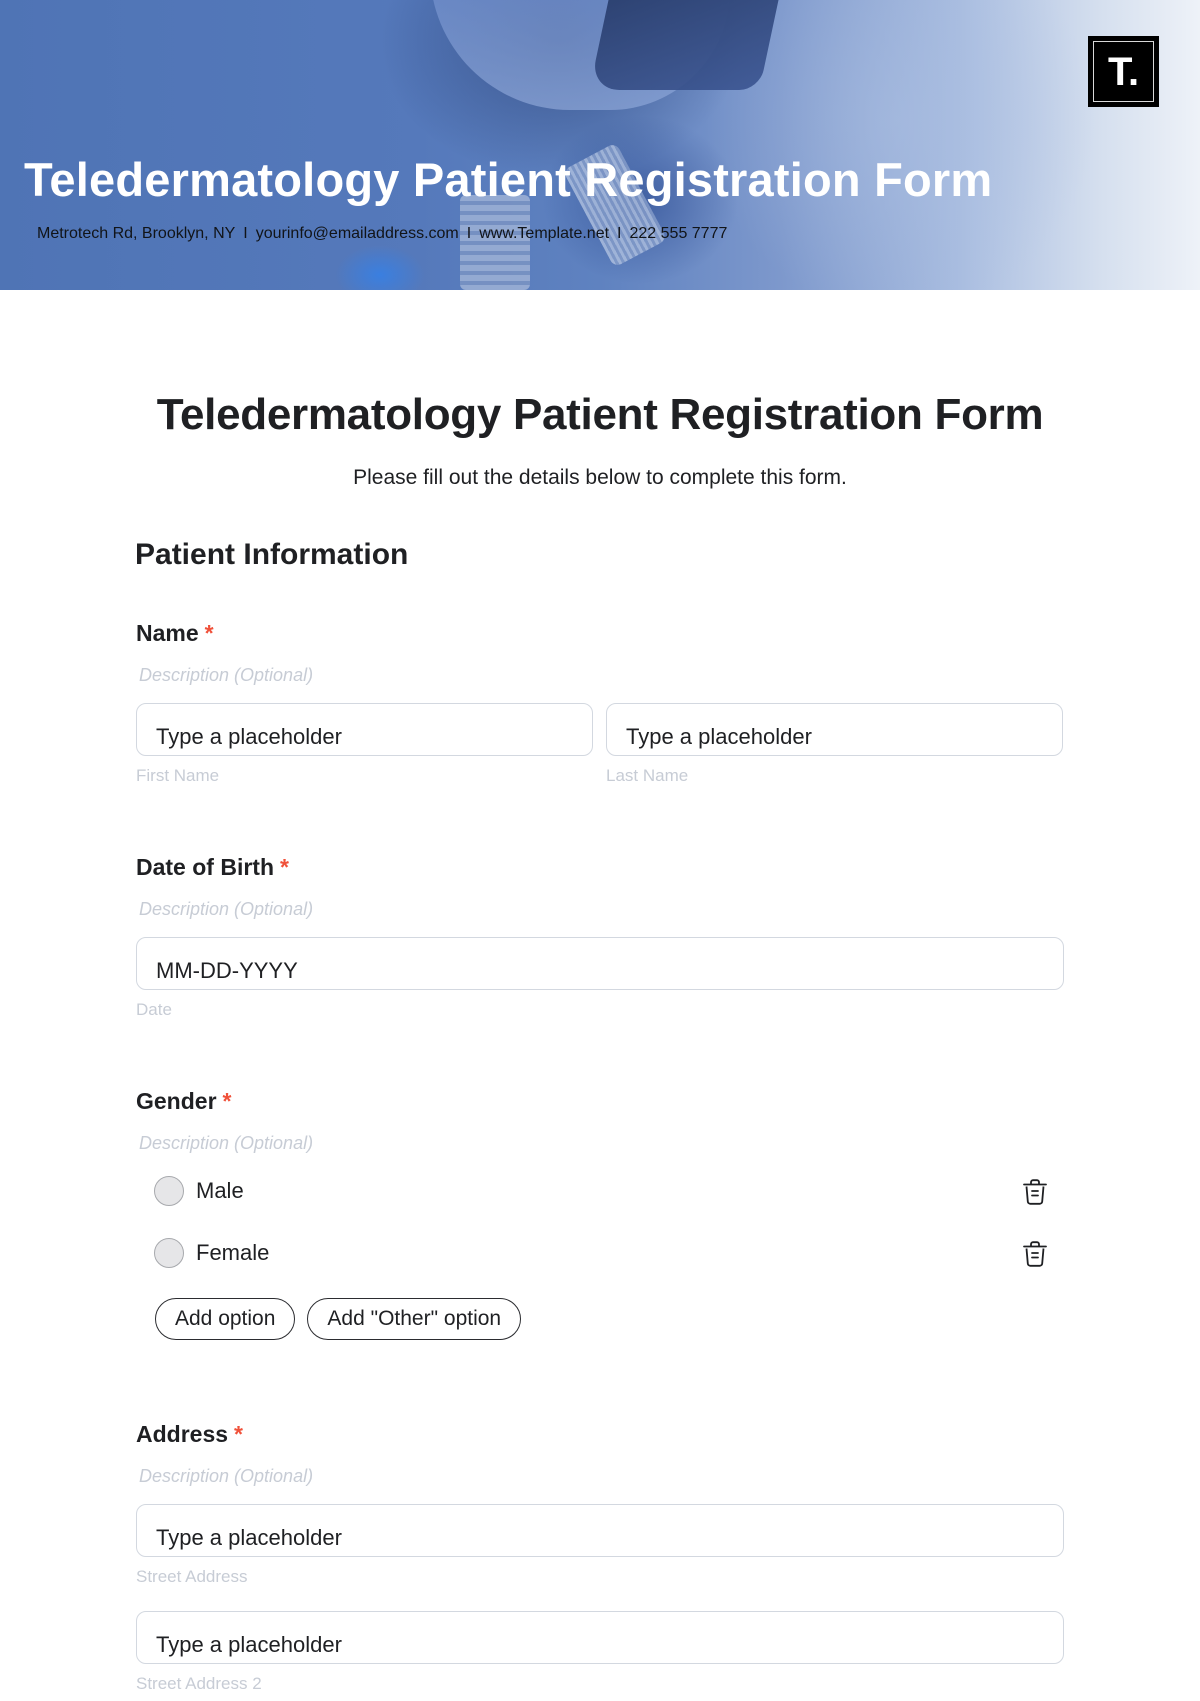  I want to click on contact-phone: 222 555 7777, so click(678, 233).